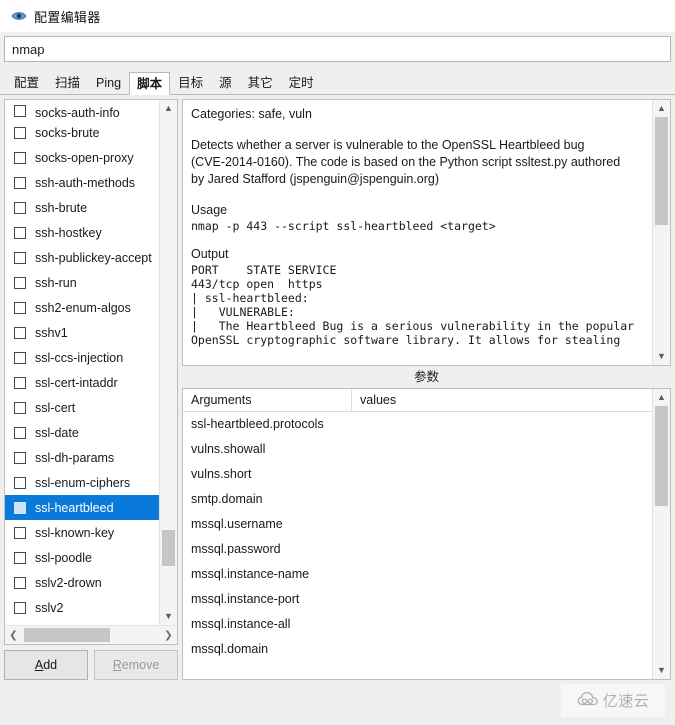  I want to click on list-item: sshv1, so click(82, 332).